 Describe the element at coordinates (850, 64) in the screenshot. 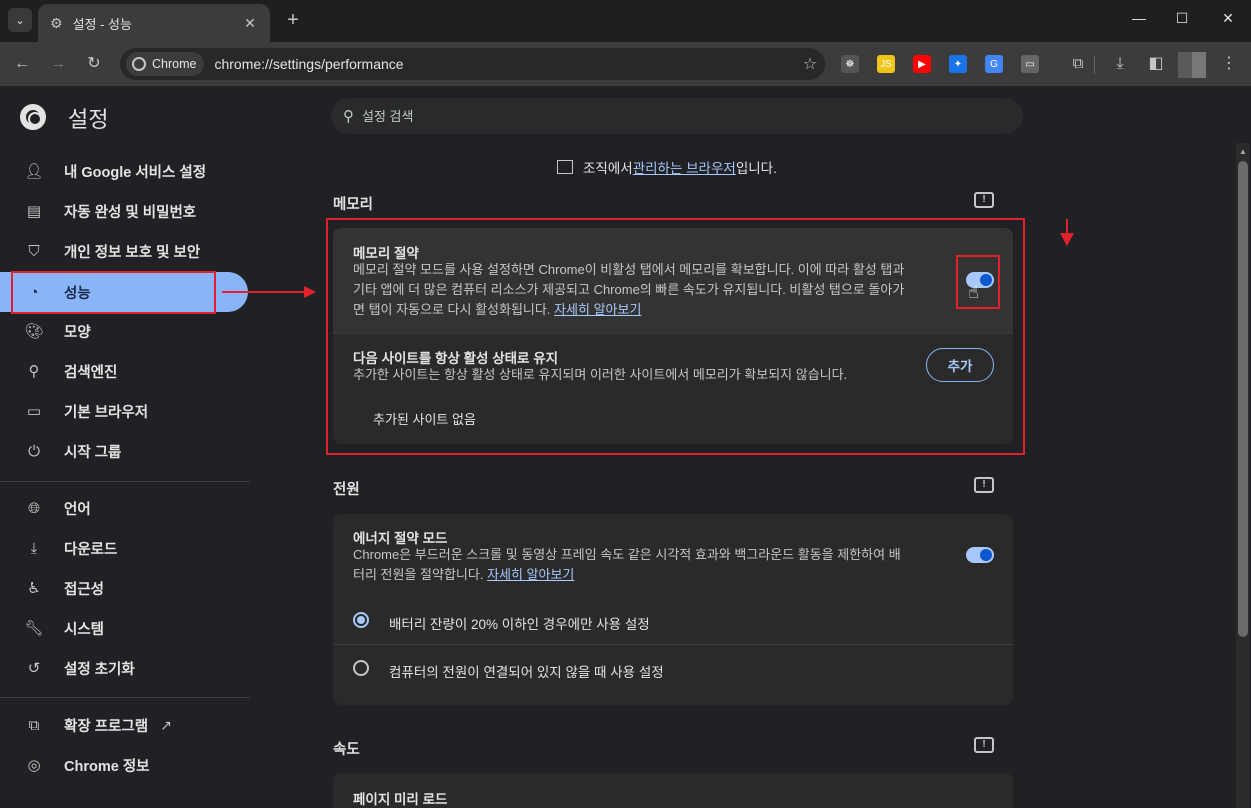

I see `extension-icon-1: ☸` at that location.